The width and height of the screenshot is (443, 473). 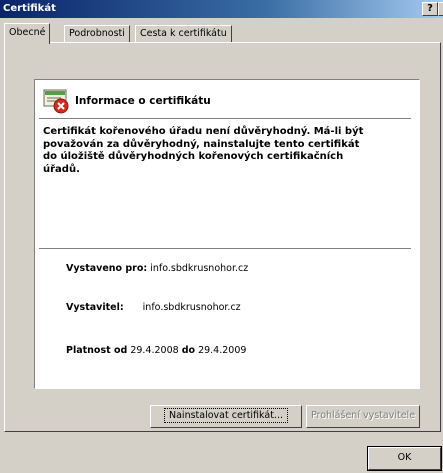 What do you see at coordinates (363, 416) in the screenshot?
I see `issuer-statement-button: Prohlášení vystavitele` at bounding box center [363, 416].